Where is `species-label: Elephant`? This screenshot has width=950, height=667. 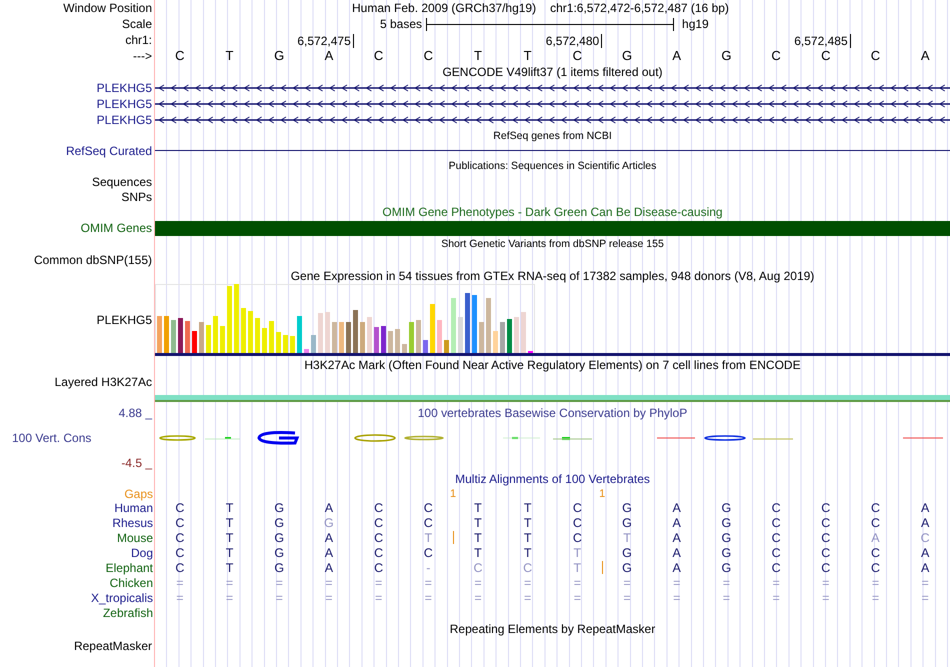 species-label: Elephant is located at coordinates (129, 567).